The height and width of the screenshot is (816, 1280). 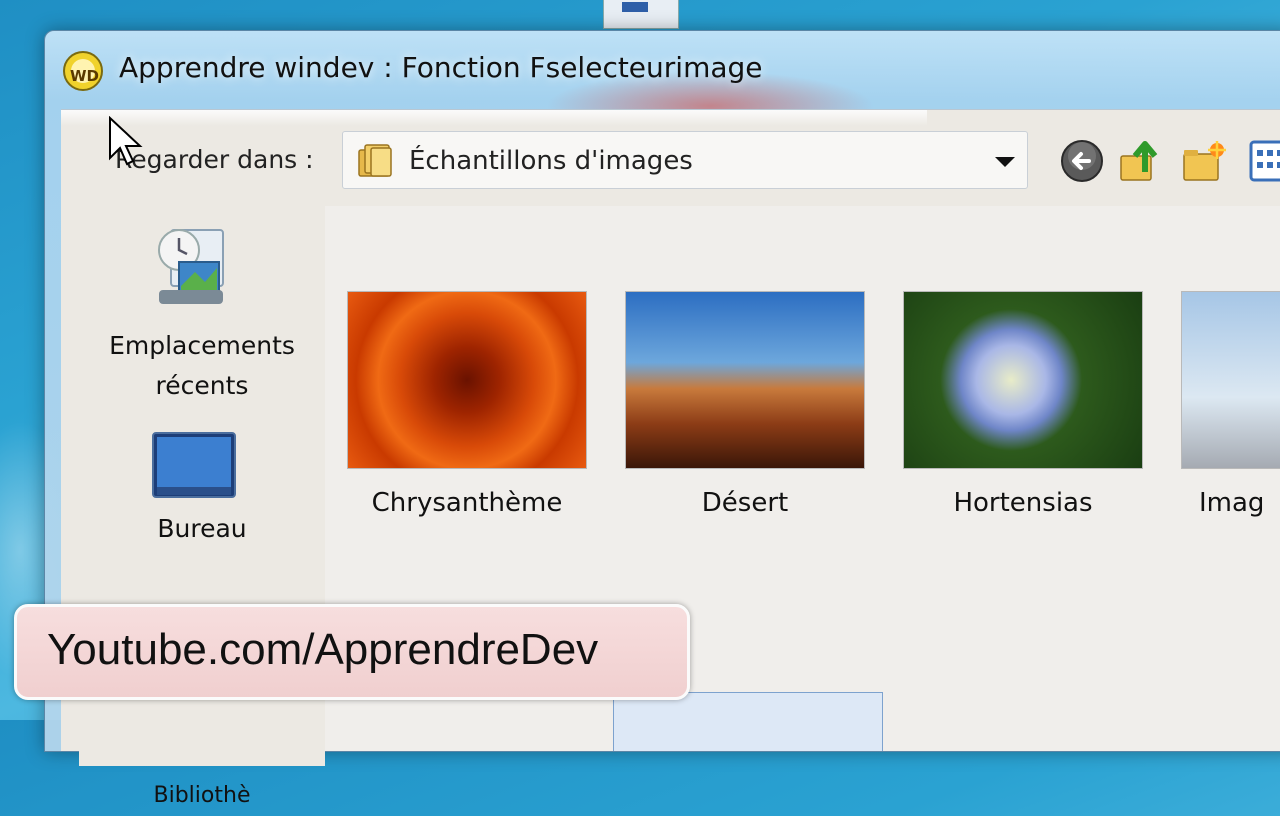 I want to click on place-recent-label: Emplacements récents, so click(x=202, y=366).